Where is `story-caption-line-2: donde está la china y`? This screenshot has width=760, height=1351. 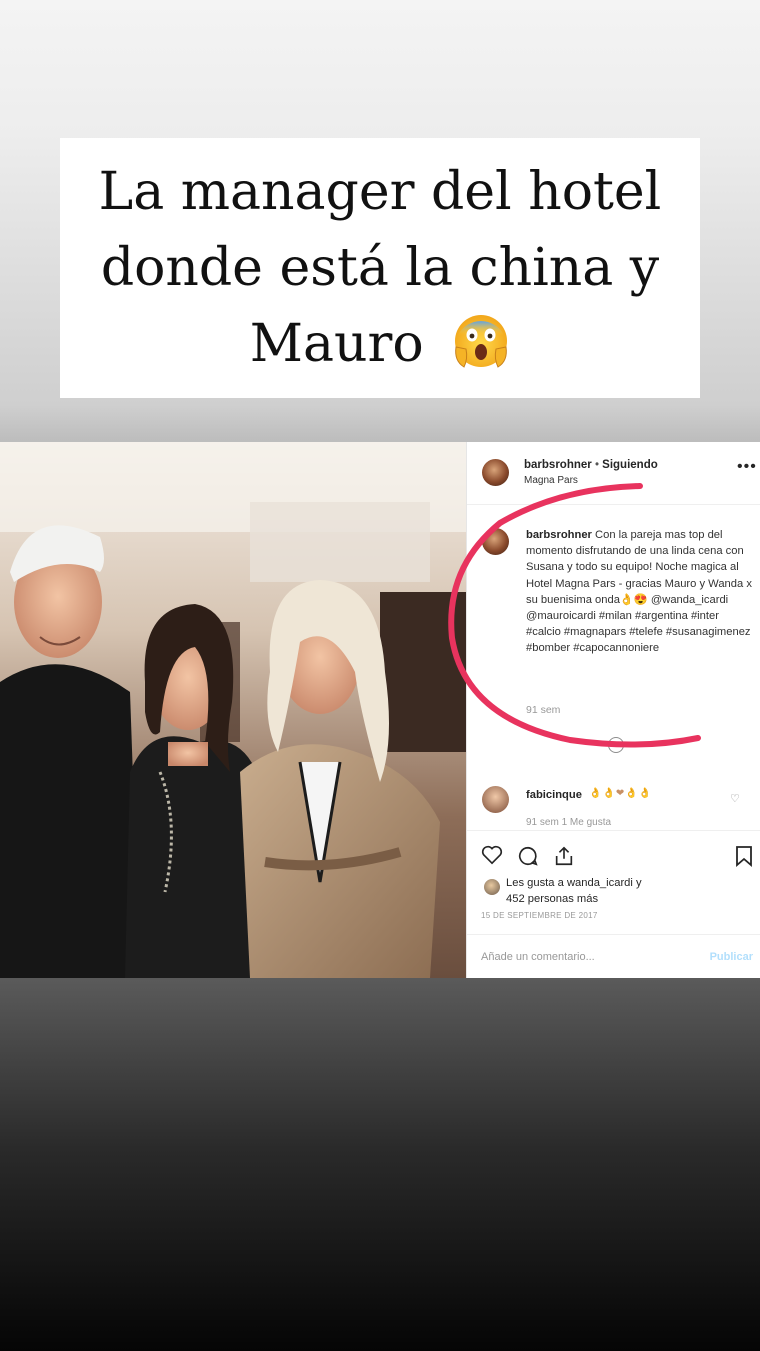 story-caption-line-2: donde está la china y is located at coordinates (380, 268).